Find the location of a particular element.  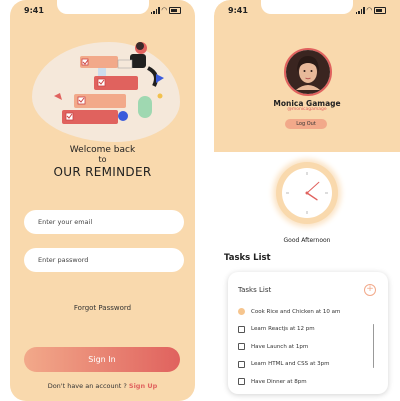

app-name: OUR REMINDER is located at coordinates (102, 172).